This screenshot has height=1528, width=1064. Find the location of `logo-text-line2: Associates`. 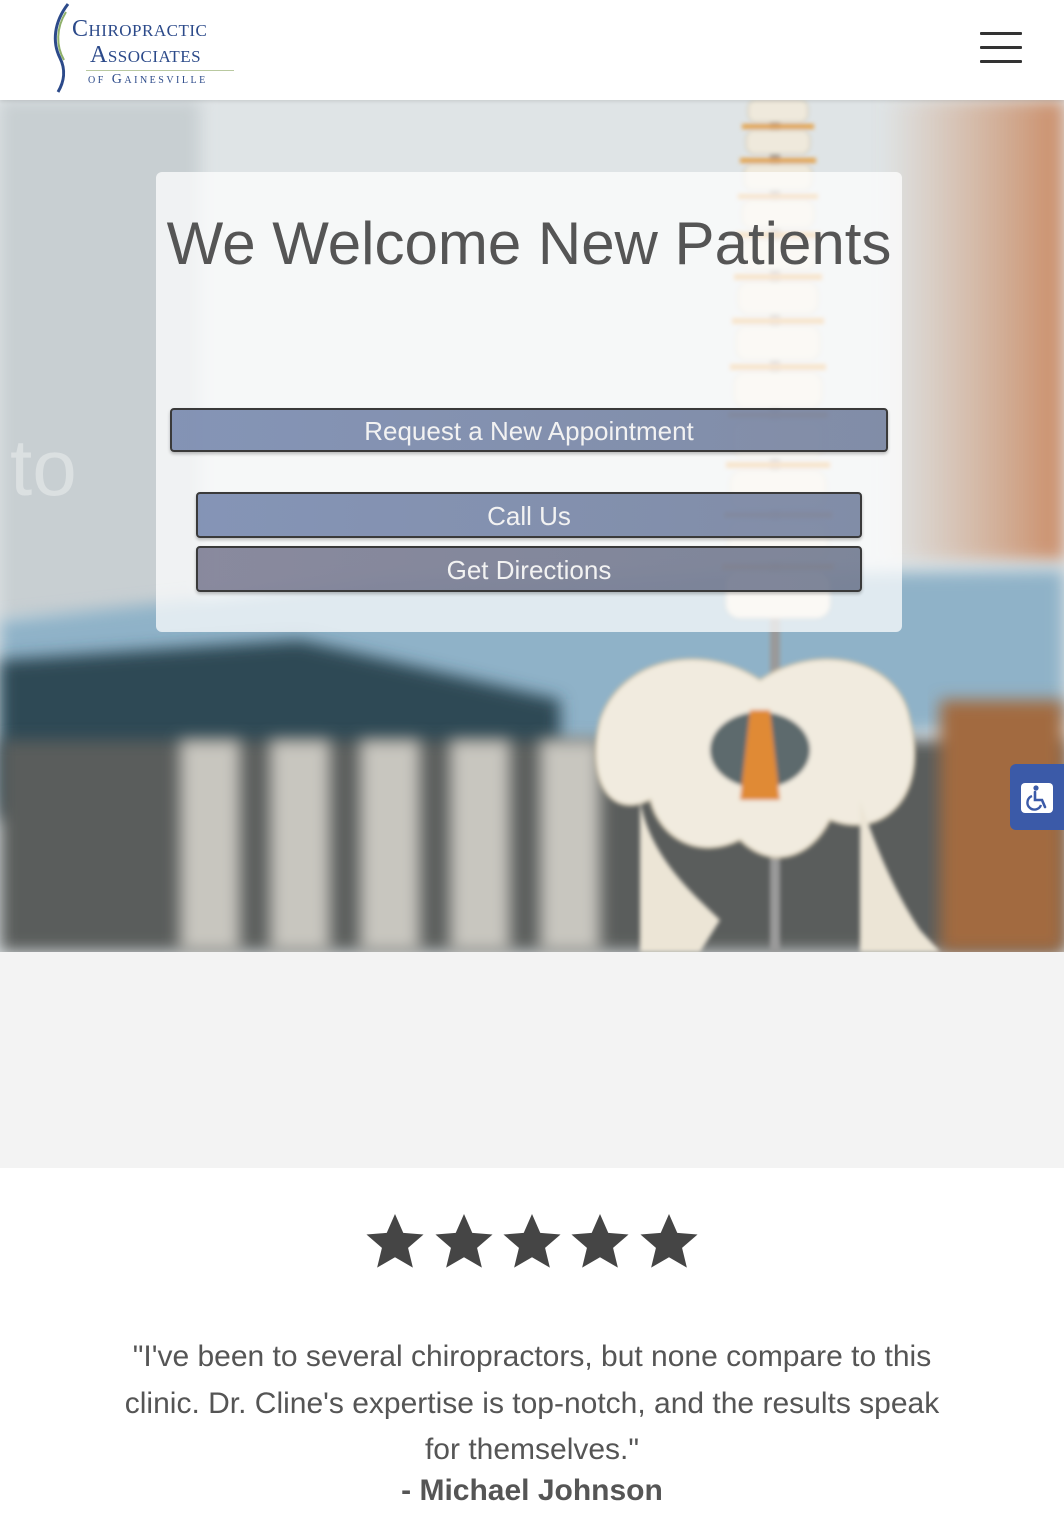

logo-text-line2: Associates is located at coordinates (146, 55).